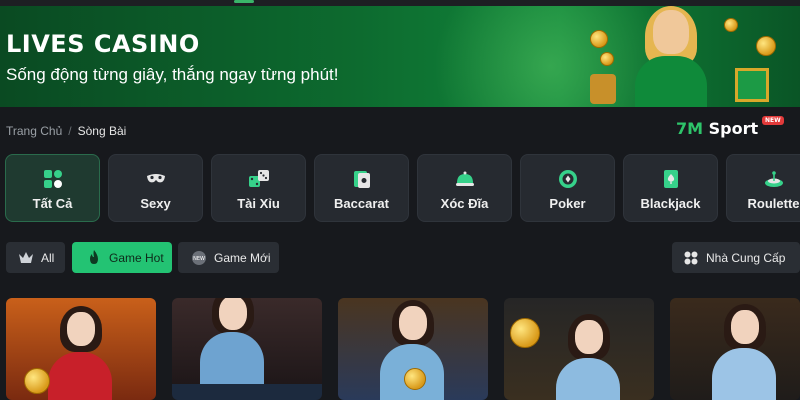 This screenshot has width=800, height=400. What do you see at coordinates (671, 179) in the screenshot?
I see `spade-card-icon` at bounding box center [671, 179].